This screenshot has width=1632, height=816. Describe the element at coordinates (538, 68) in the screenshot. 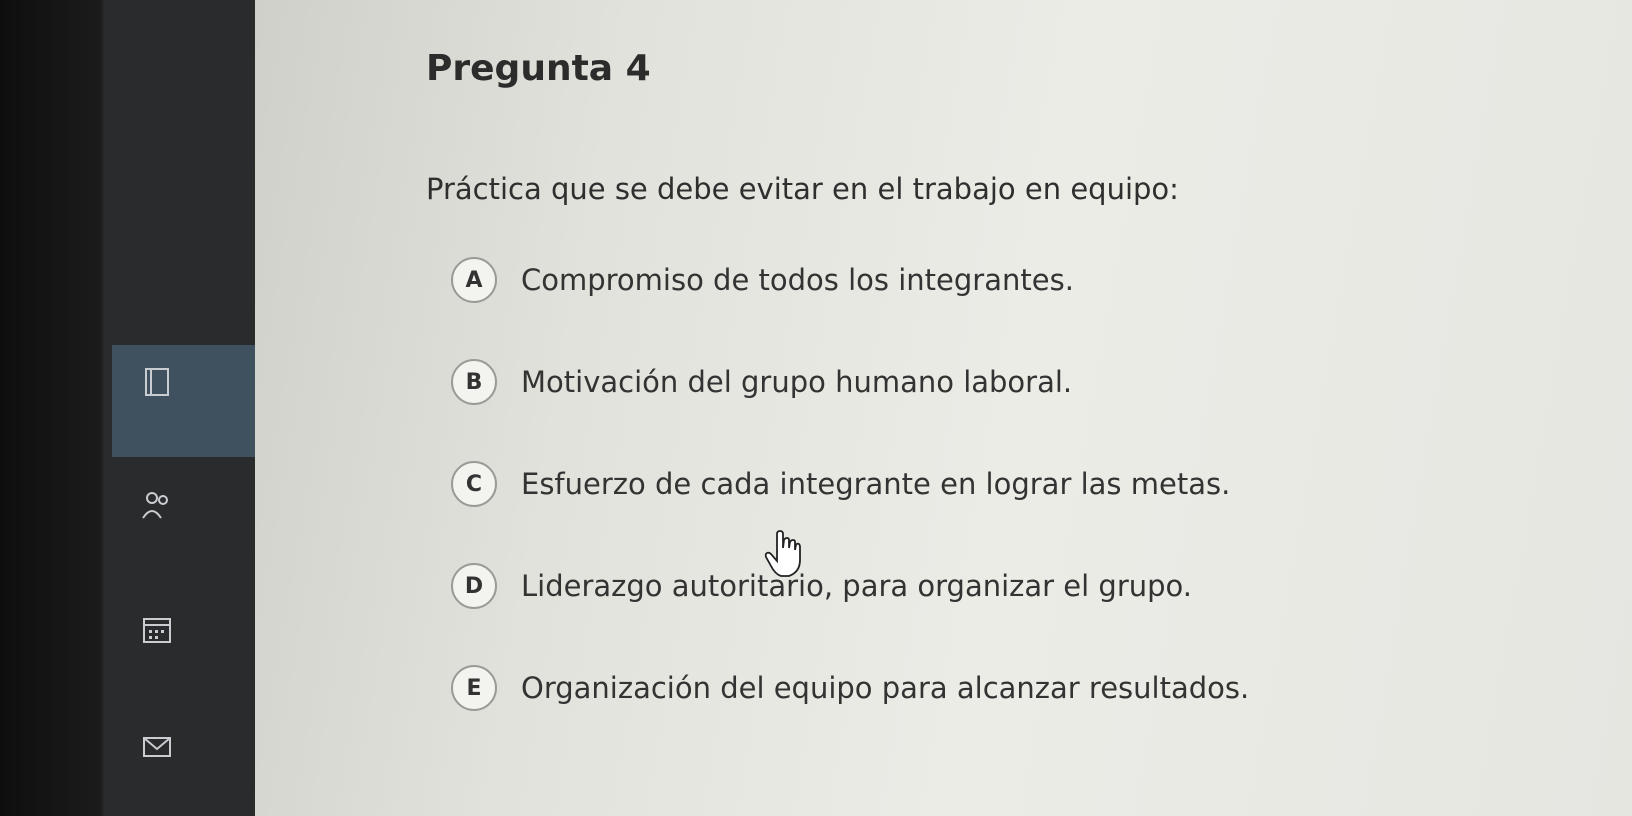

I see `question-title: Pregunta 4` at that location.